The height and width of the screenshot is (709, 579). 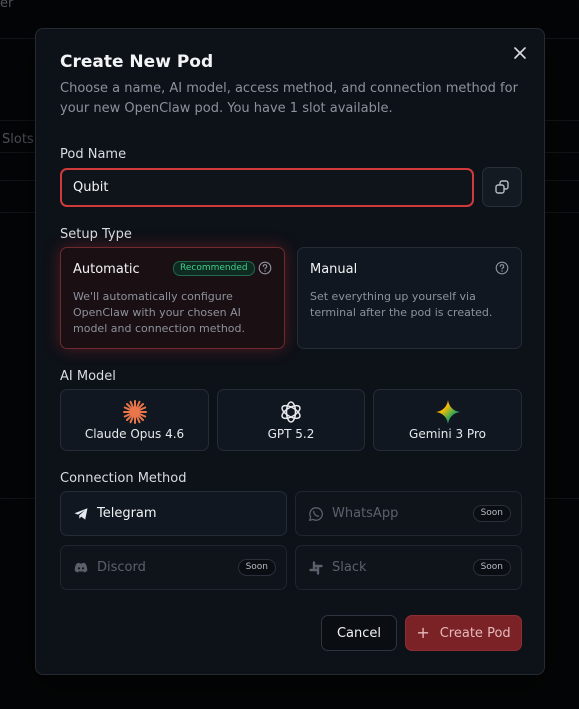 What do you see at coordinates (316, 567) in the screenshot?
I see `slack-icon` at bounding box center [316, 567].